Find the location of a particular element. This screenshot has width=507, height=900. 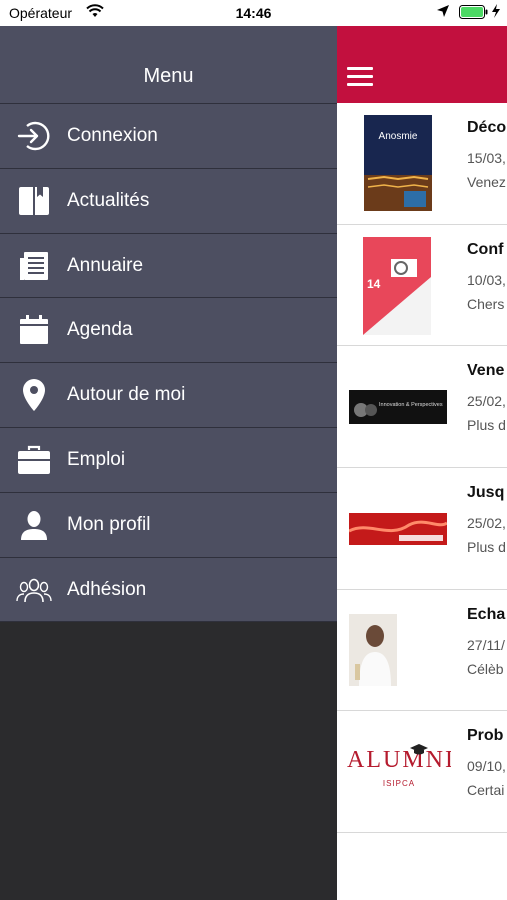

news-item: Jusq 25/02, Plus d is located at coordinates (422, 529).